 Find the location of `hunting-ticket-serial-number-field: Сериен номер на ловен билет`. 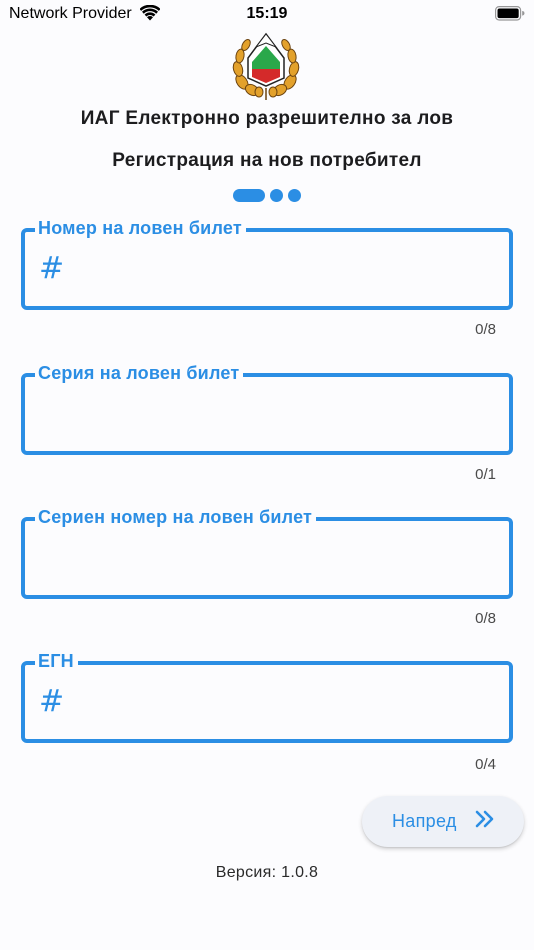

hunting-ticket-serial-number-field: Сериен номер на ловен билет is located at coordinates (267, 552).